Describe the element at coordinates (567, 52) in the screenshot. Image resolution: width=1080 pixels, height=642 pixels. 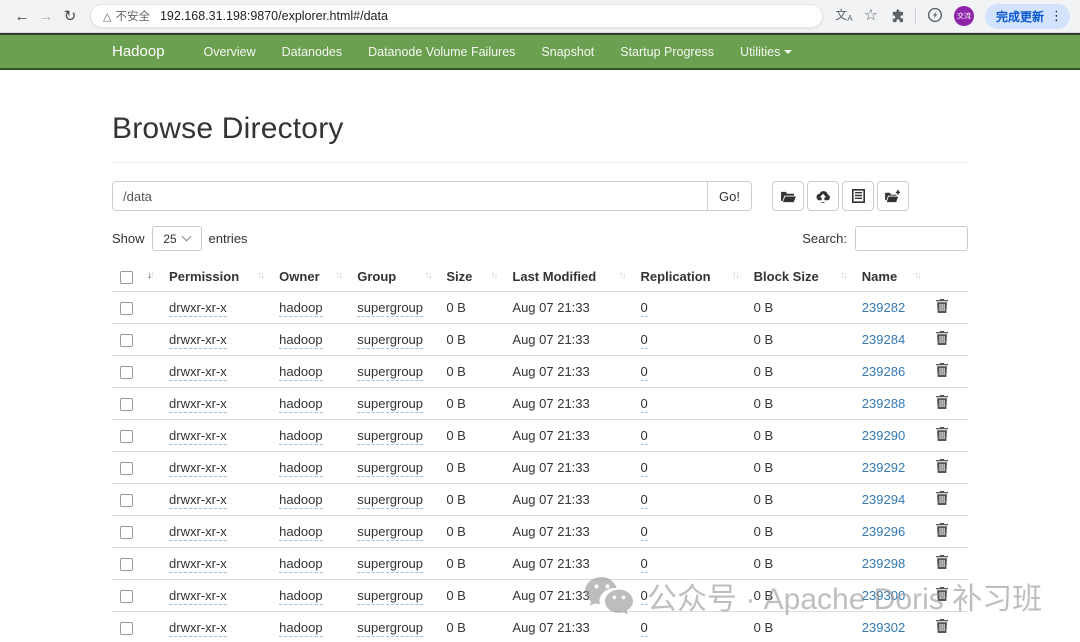
I see `nav-item-snapshot: Snapshot` at that location.